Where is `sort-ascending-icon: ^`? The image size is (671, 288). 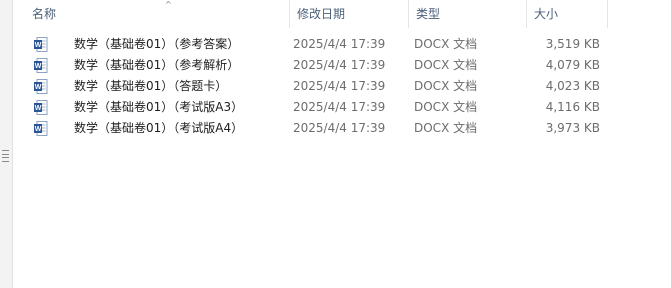
sort-ascending-icon: ^ is located at coordinates (168, 4).